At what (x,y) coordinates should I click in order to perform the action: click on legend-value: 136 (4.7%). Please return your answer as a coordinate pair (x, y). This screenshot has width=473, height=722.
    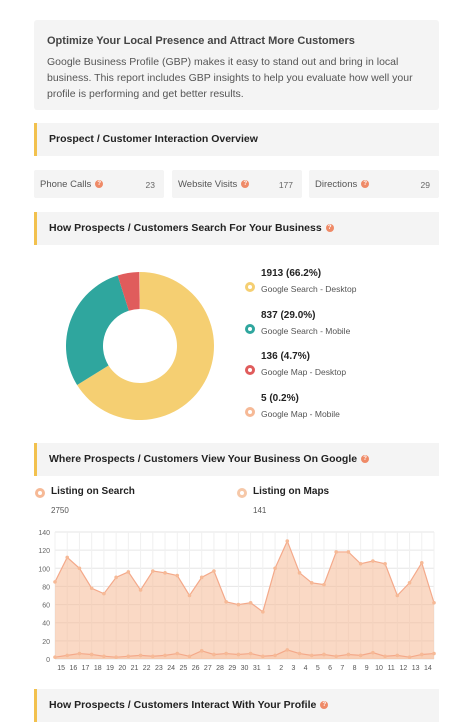
    Looking at the image, I should click on (285, 356).